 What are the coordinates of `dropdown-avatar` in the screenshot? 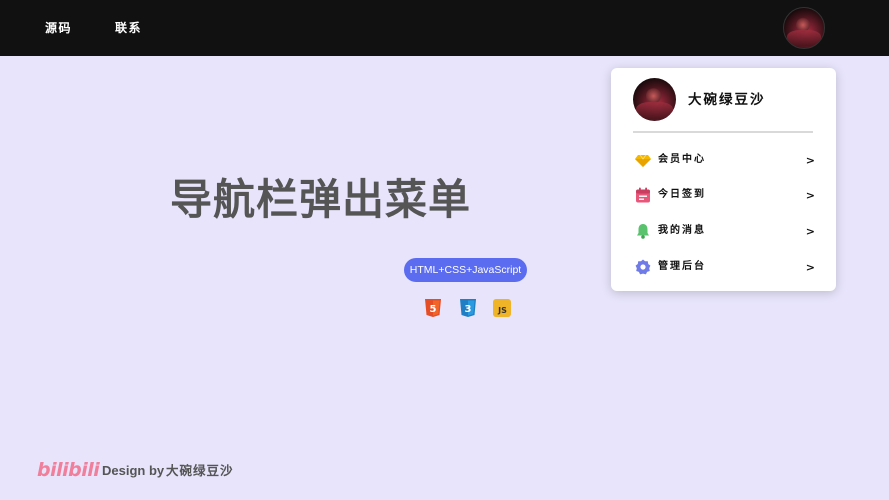 It's located at (654, 99).